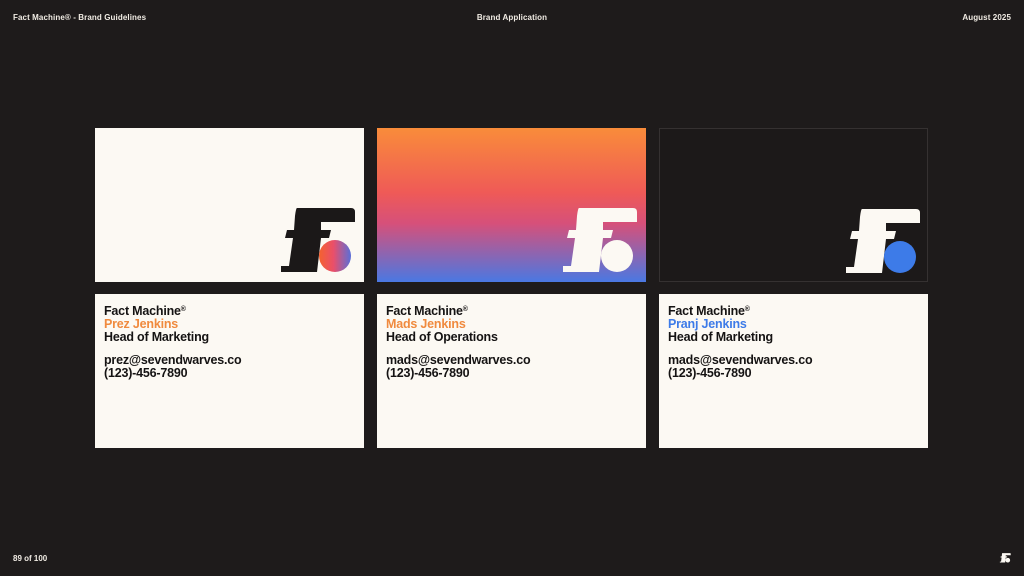 Image resolution: width=1024 pixels, height=576 pixels. I want to click on card-role: Head of Operations, so click(442, 337).